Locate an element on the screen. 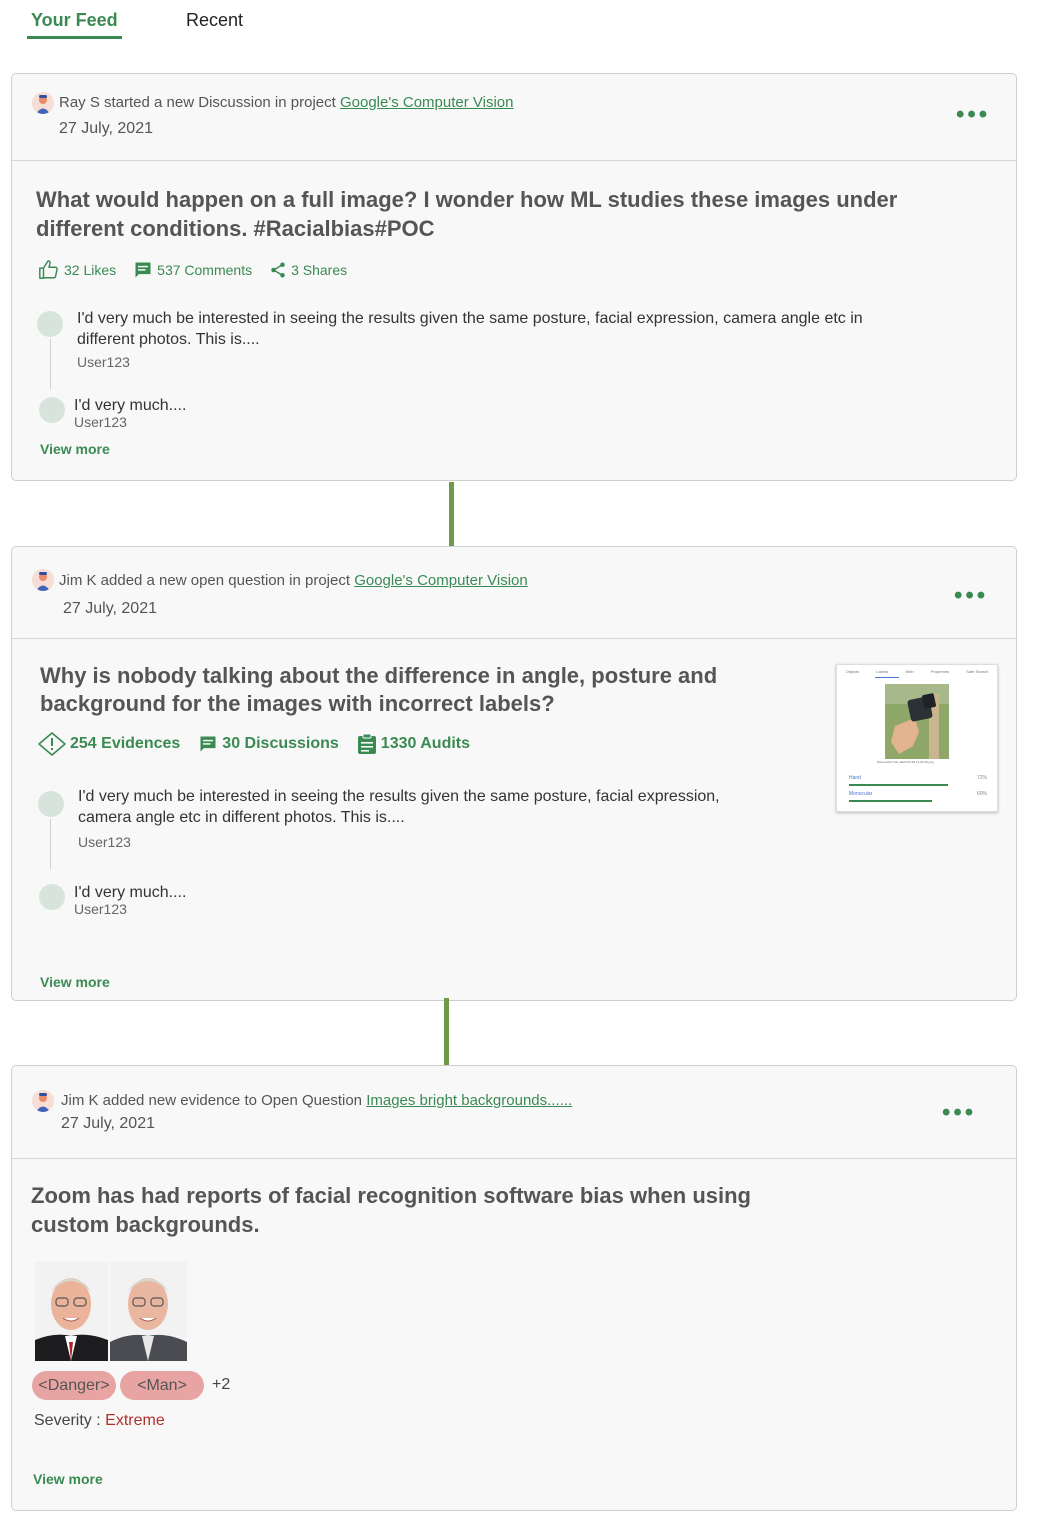  post-stats: 32 Likes 537 Comments 3 Shares is located at coordinates (201, 270).